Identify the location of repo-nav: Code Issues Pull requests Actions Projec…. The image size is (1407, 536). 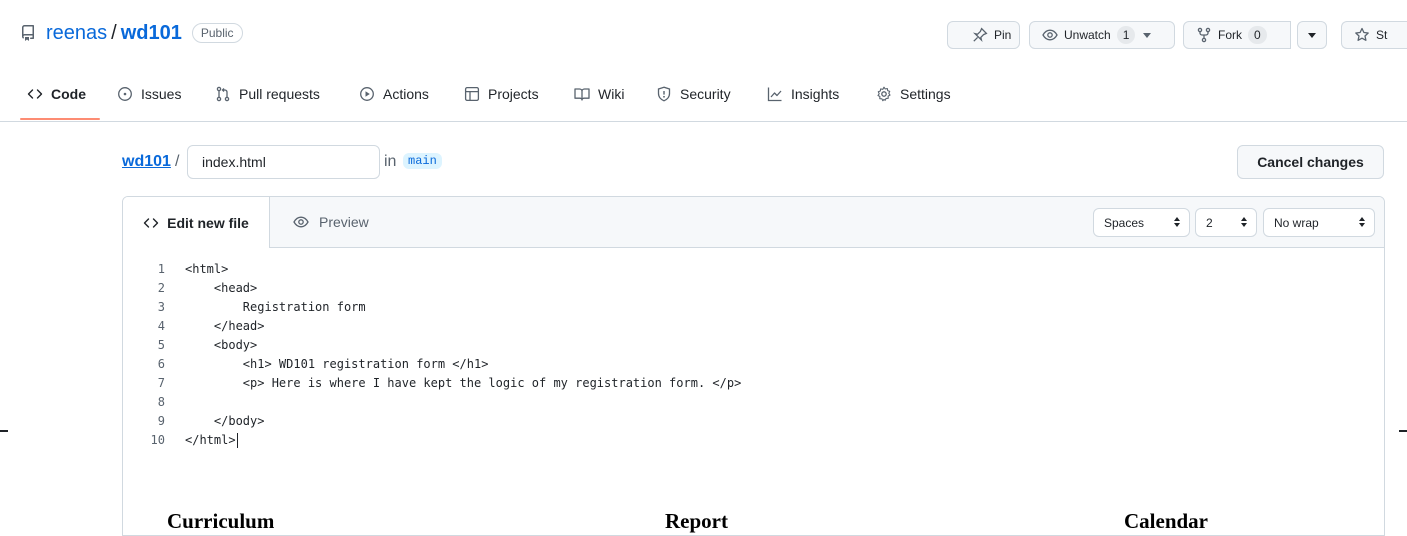
(703, 99).